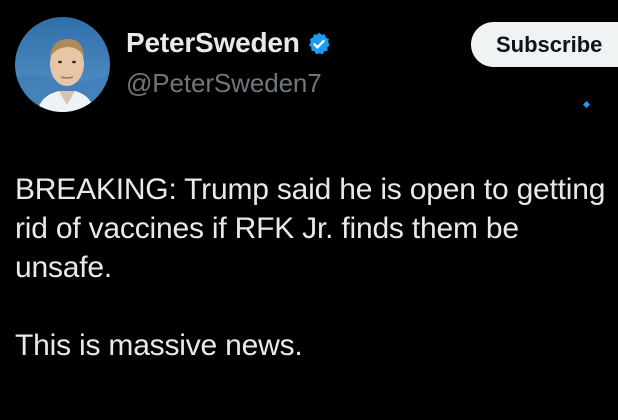 The width and height of the screenshot is (618, 420). What do you see at coordinates (224, 83) in the screenshot?
I see `author-handle: @PeterSweden7` at bounding box center [224, 83].